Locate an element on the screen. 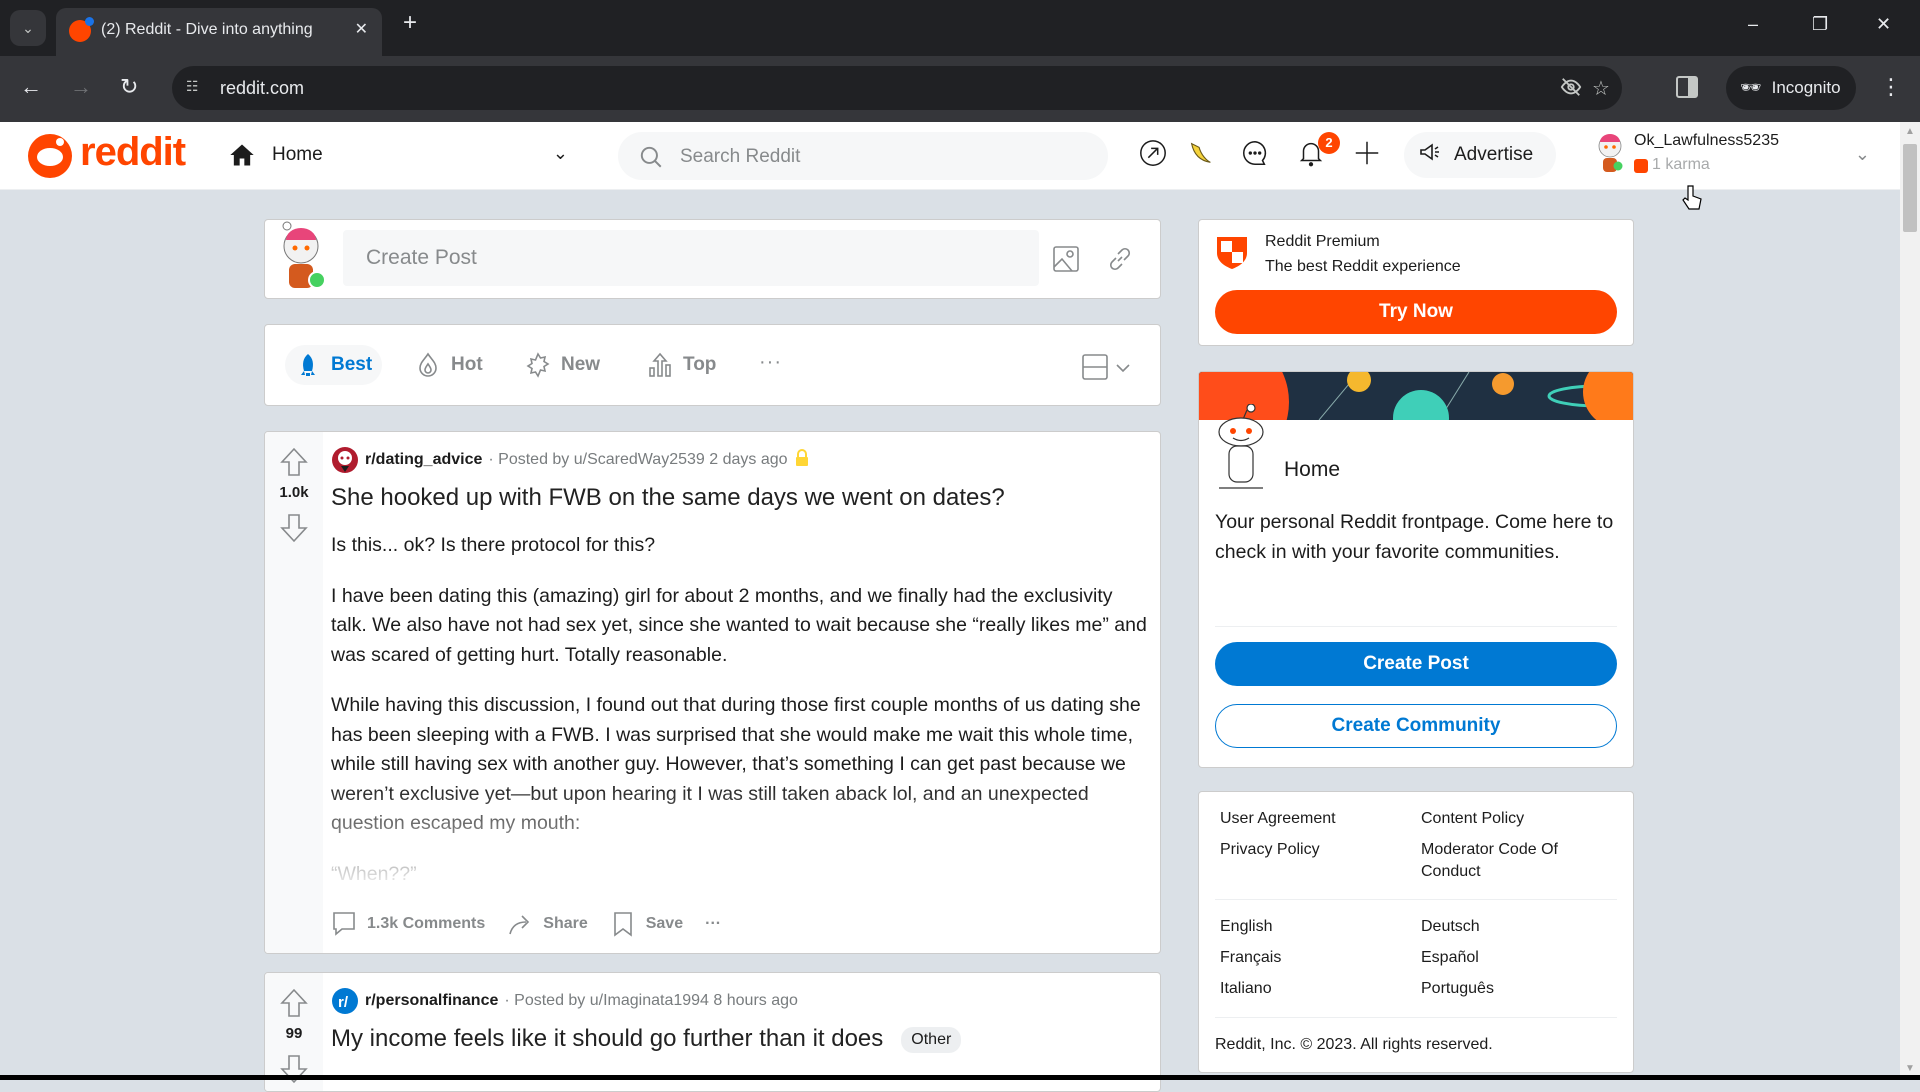 The image size is (1920, 1092). language-english: English is located at coordinates (1246, 927).